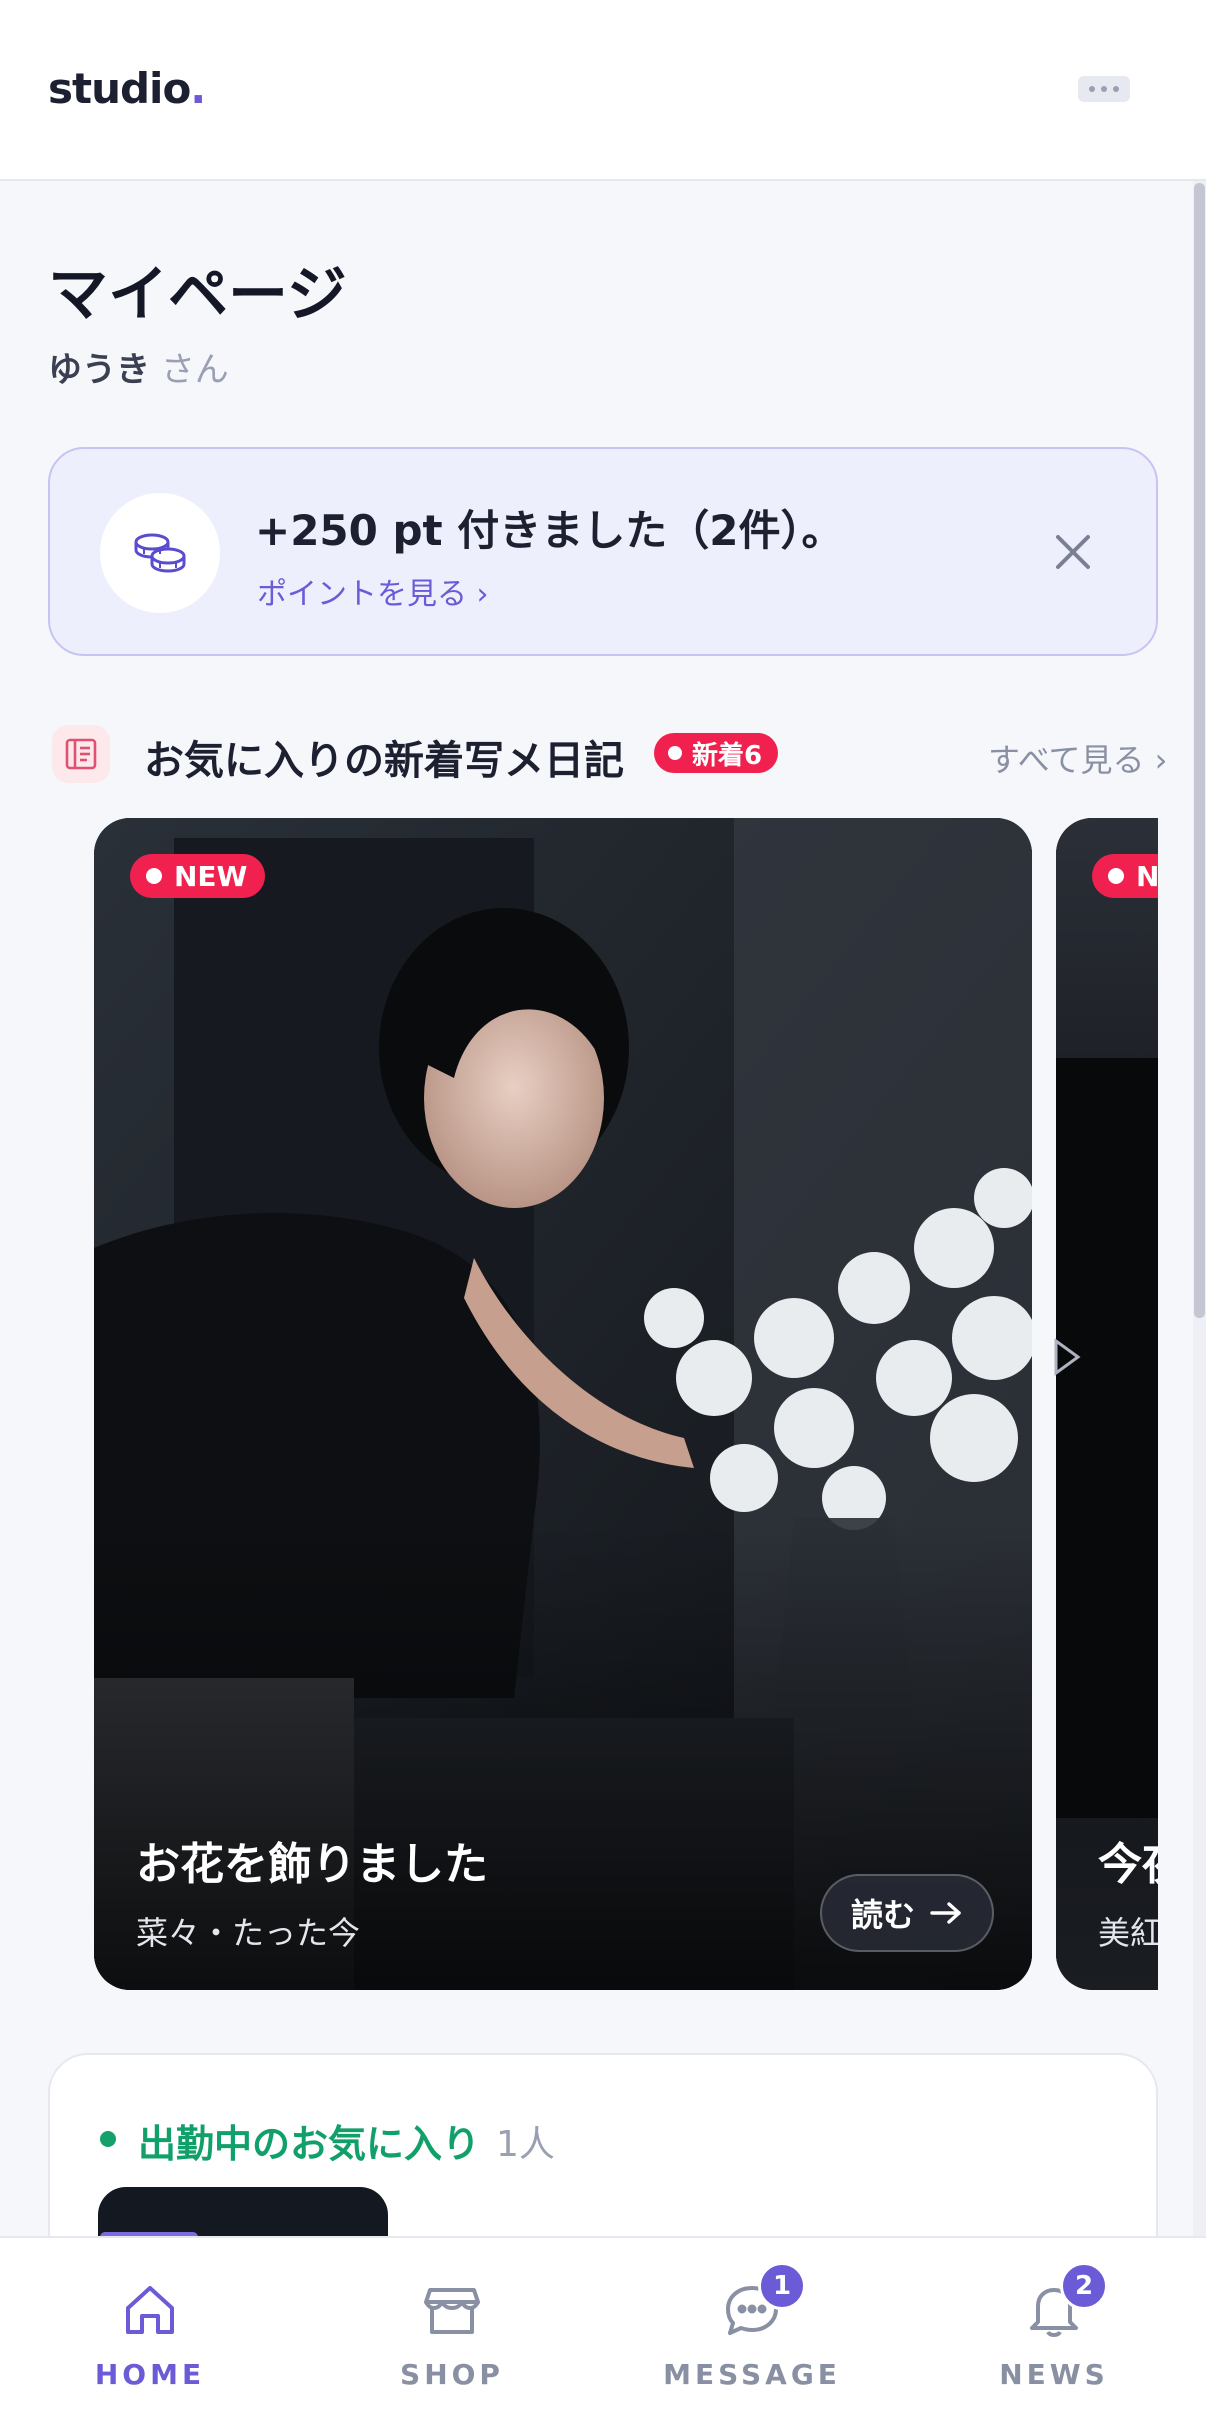  What do you see at coordinates (1084, 2286) in the screenshot?
I see `news-badge: 2` at bounding box center [1084, 2286].